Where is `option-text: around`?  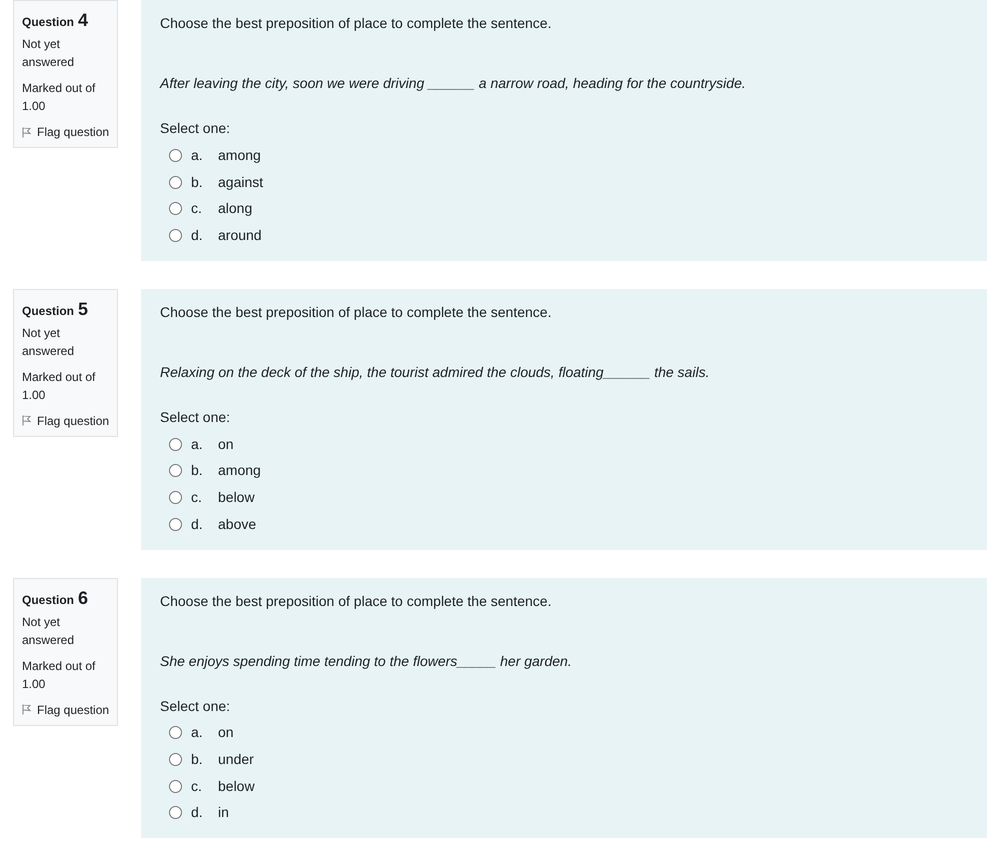 option-text: around is located at coordinates (240, 235).